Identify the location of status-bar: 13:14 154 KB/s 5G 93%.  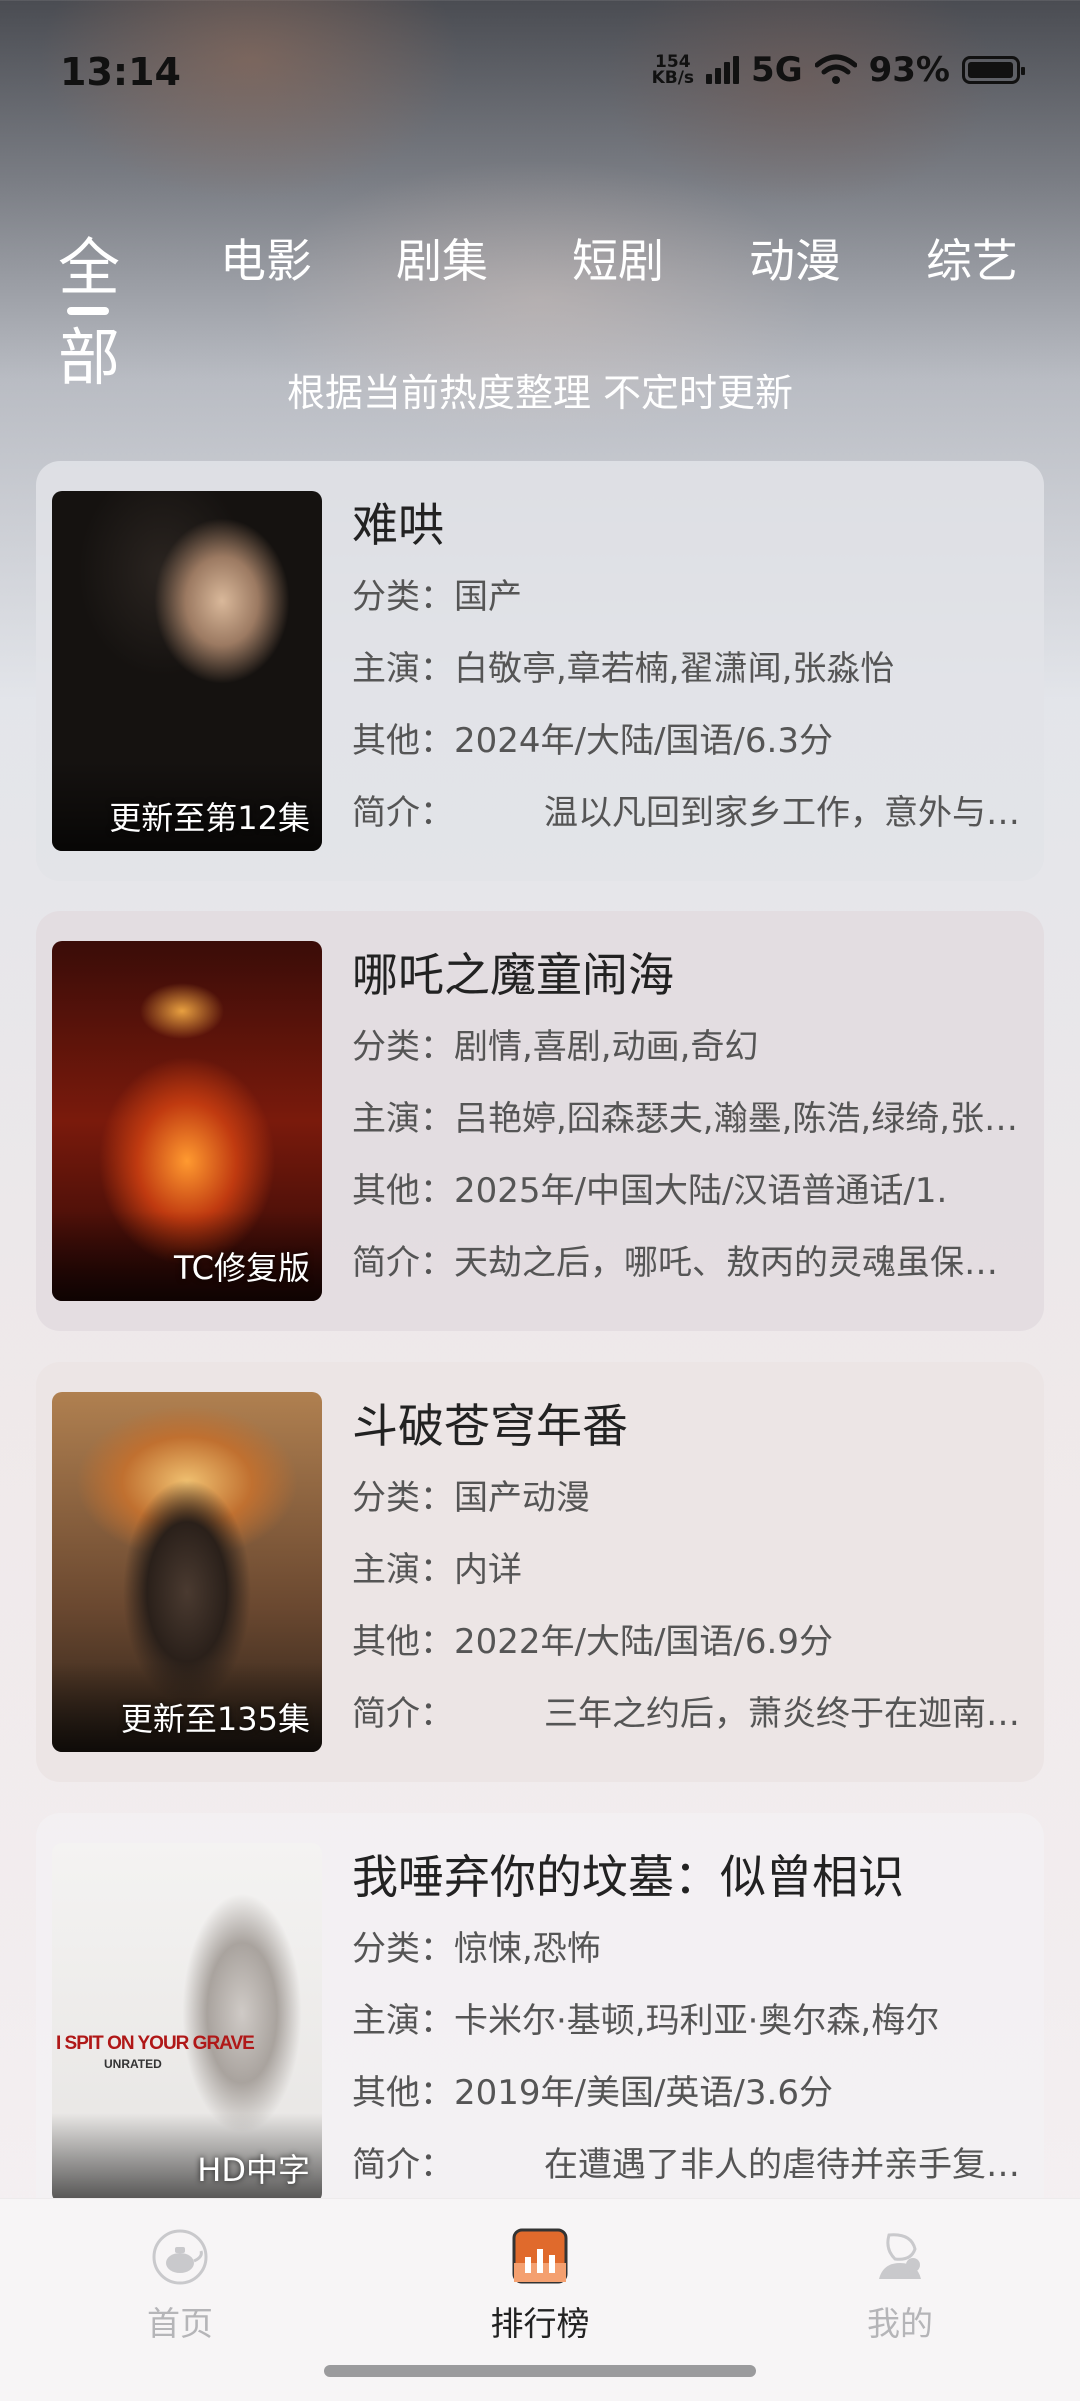
(540, 70).